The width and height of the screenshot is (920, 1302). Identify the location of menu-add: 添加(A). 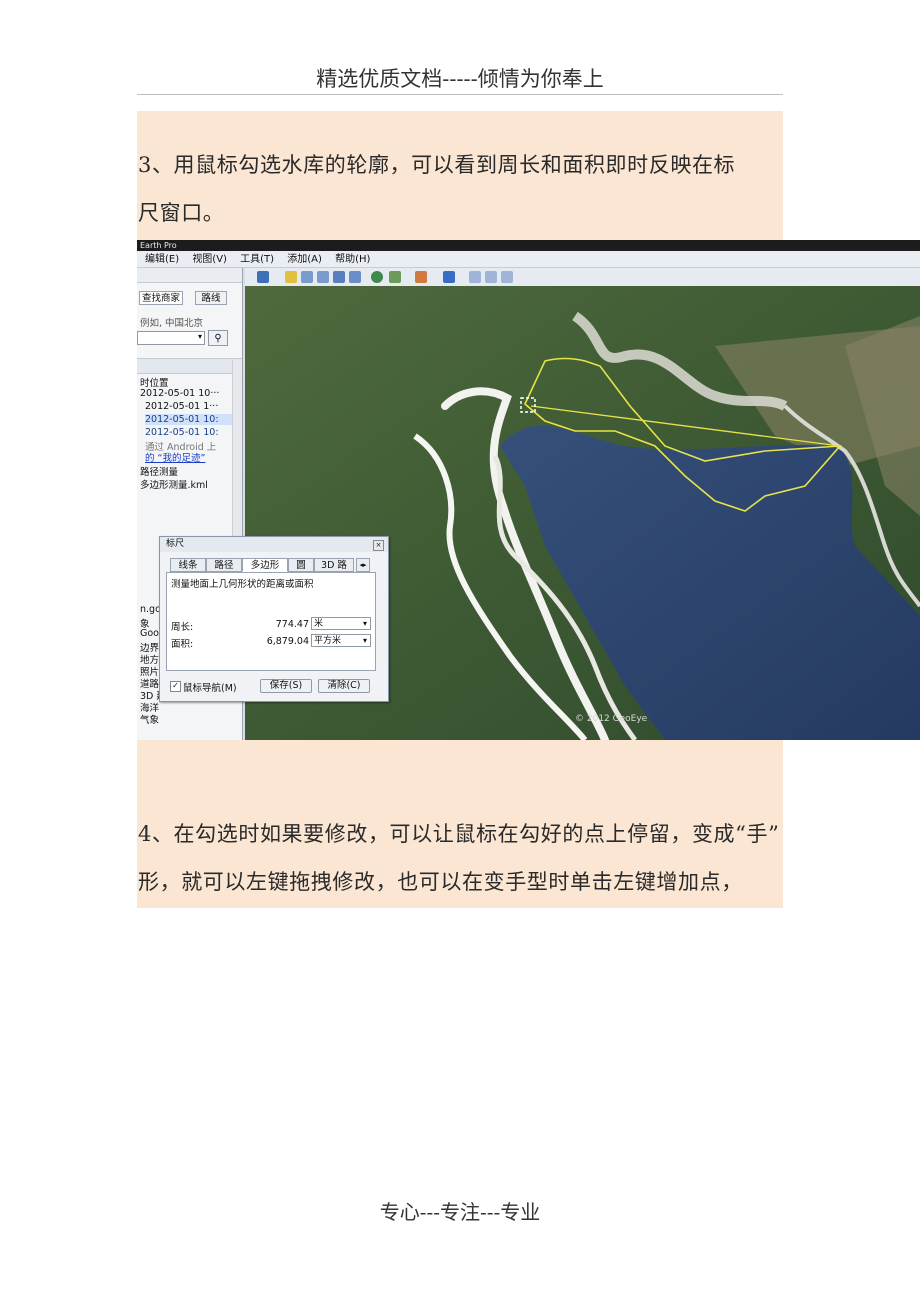
(304, 259).